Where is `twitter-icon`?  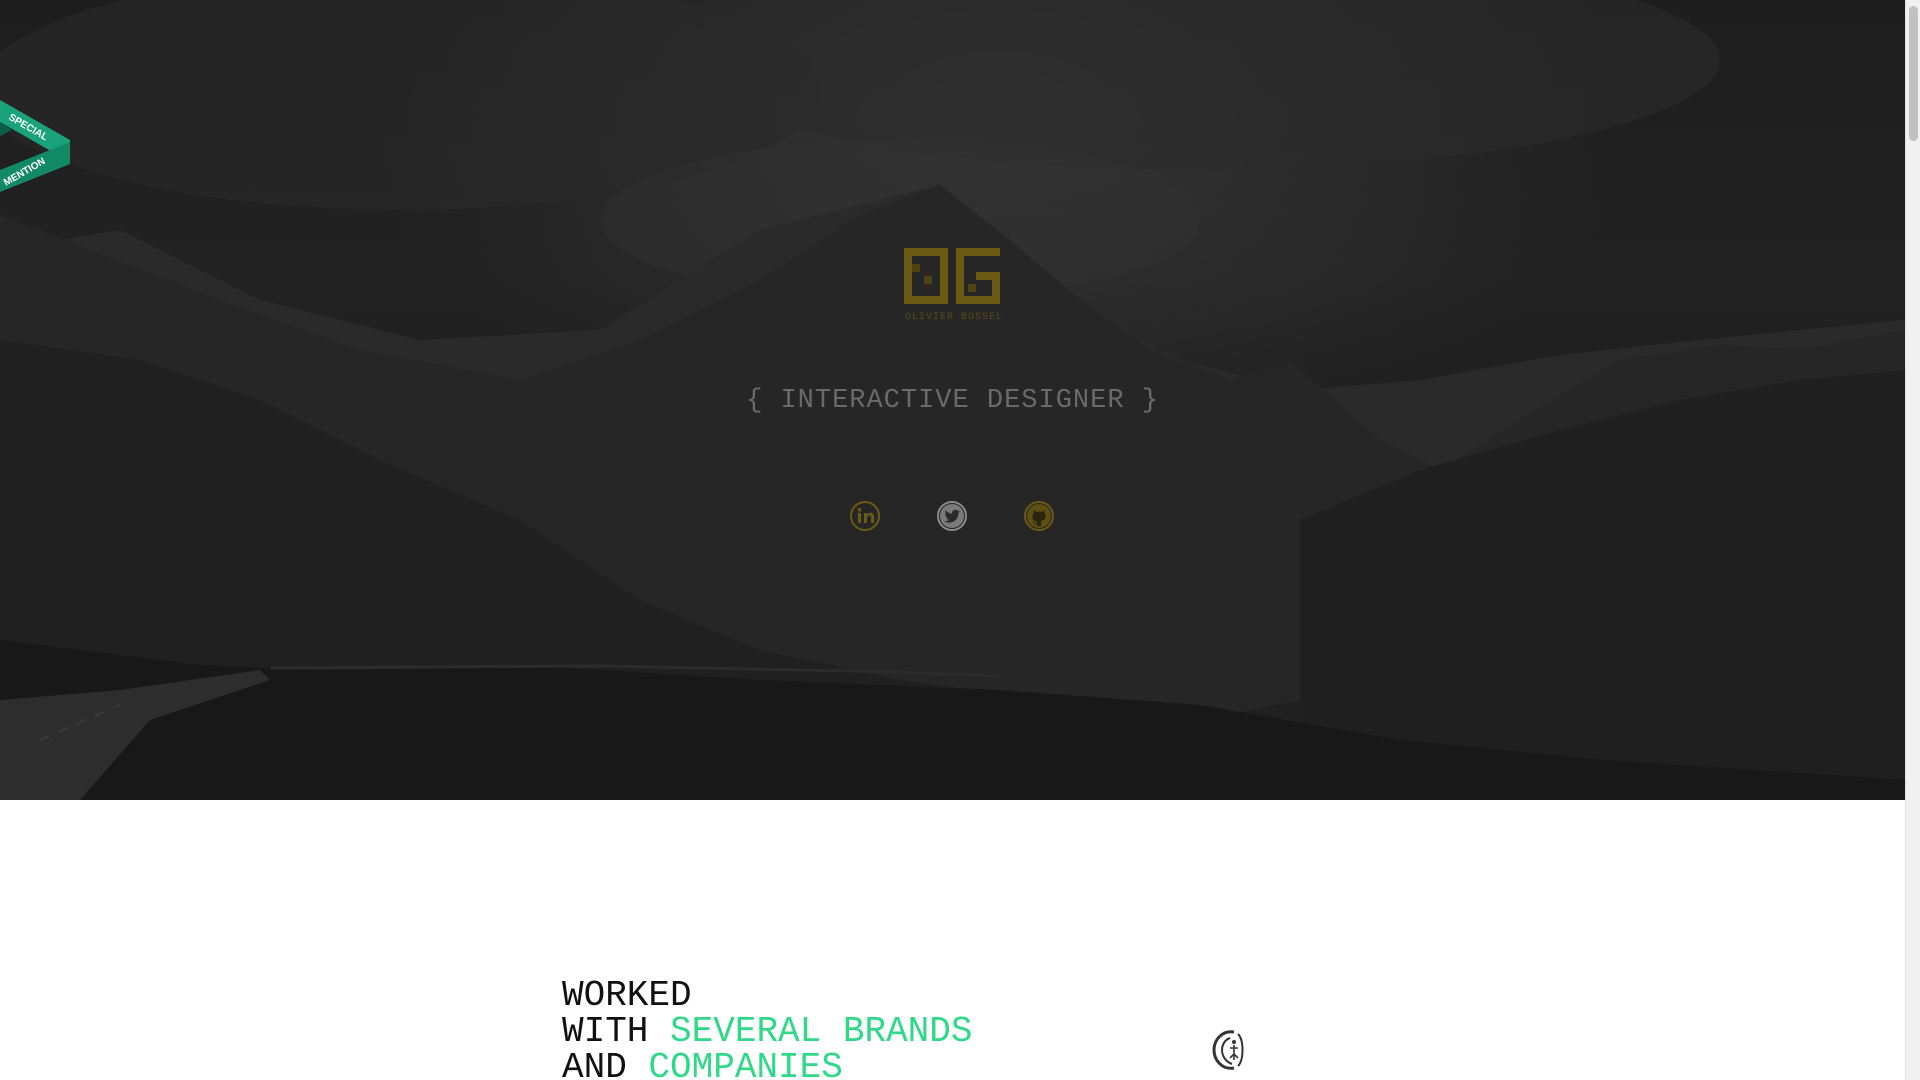 twitter-icon is located at coordinates (952, 516).